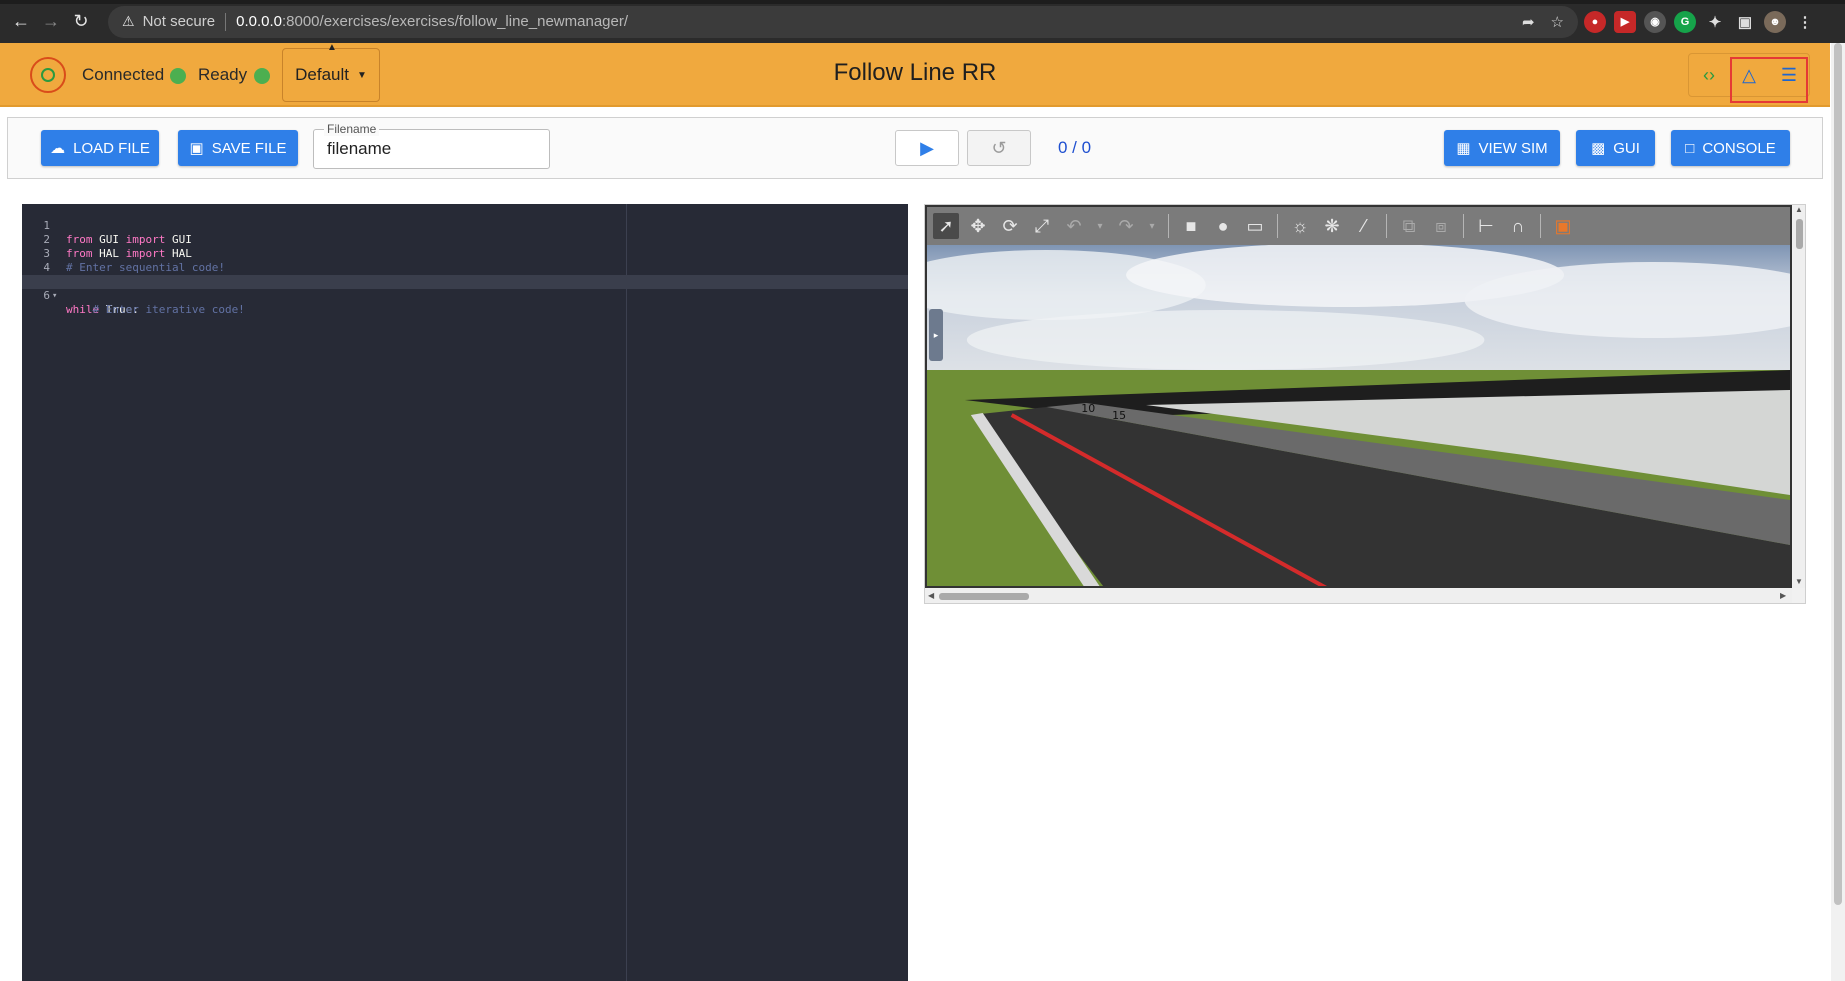 This screenshot has height=981, width=1845. I want to click on code-icon: ‹›, so click(1709, 75).